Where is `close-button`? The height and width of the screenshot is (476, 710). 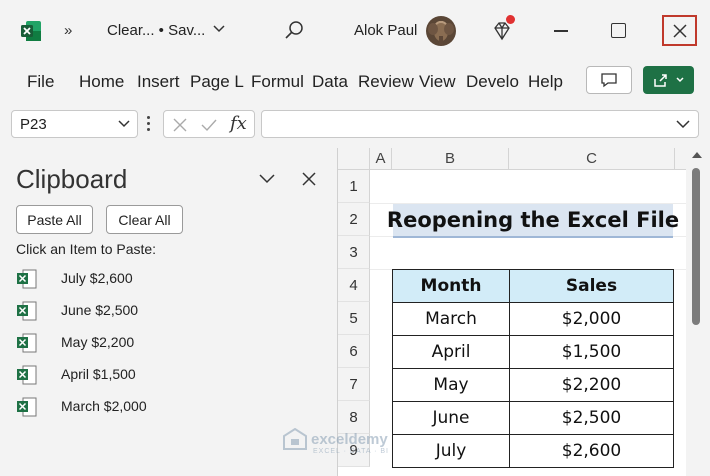
close-button is located at coordinates (679, 30).